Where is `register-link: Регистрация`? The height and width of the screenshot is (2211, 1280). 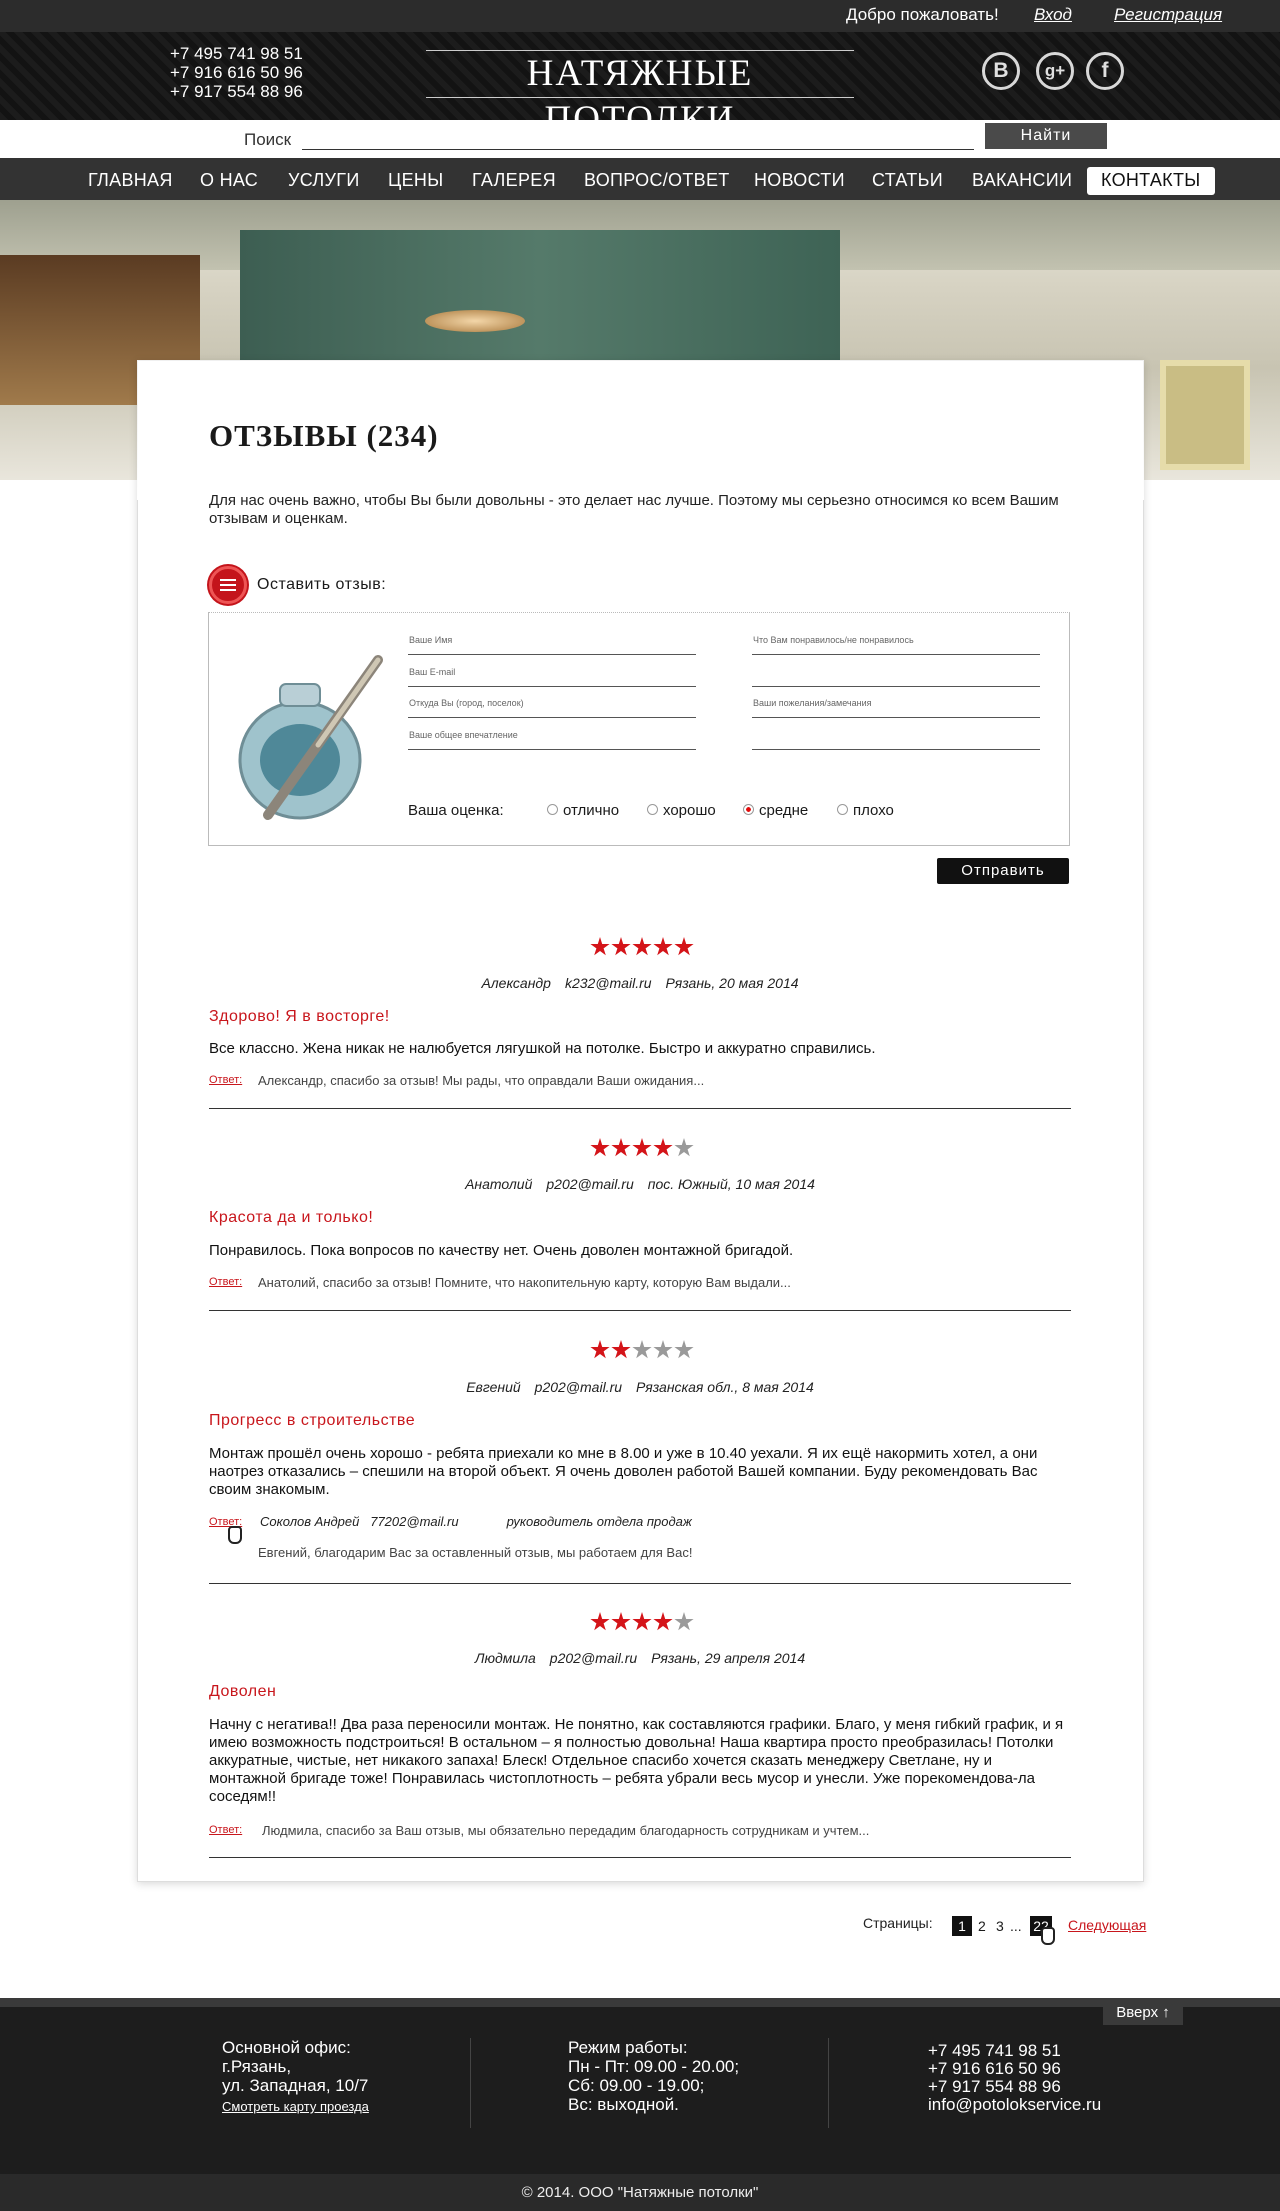
register-link: Регистрация is located at coordinates (1168, 15).